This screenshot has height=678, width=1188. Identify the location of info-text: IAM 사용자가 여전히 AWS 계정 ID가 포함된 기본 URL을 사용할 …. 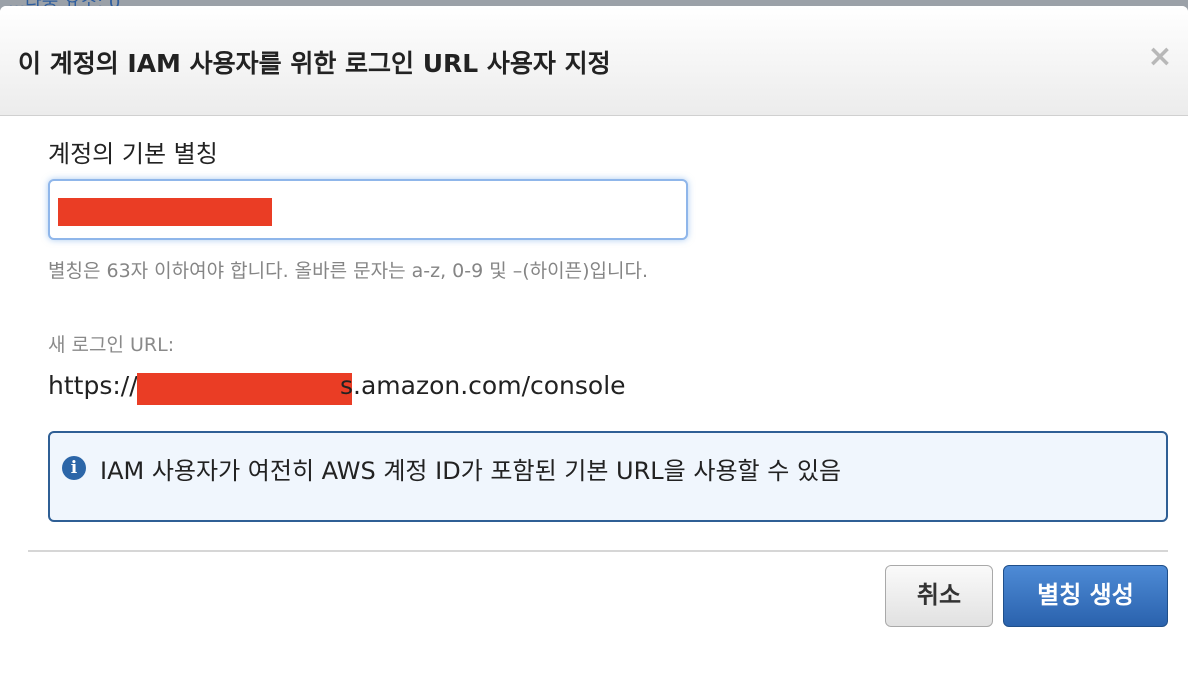
(471, 471).